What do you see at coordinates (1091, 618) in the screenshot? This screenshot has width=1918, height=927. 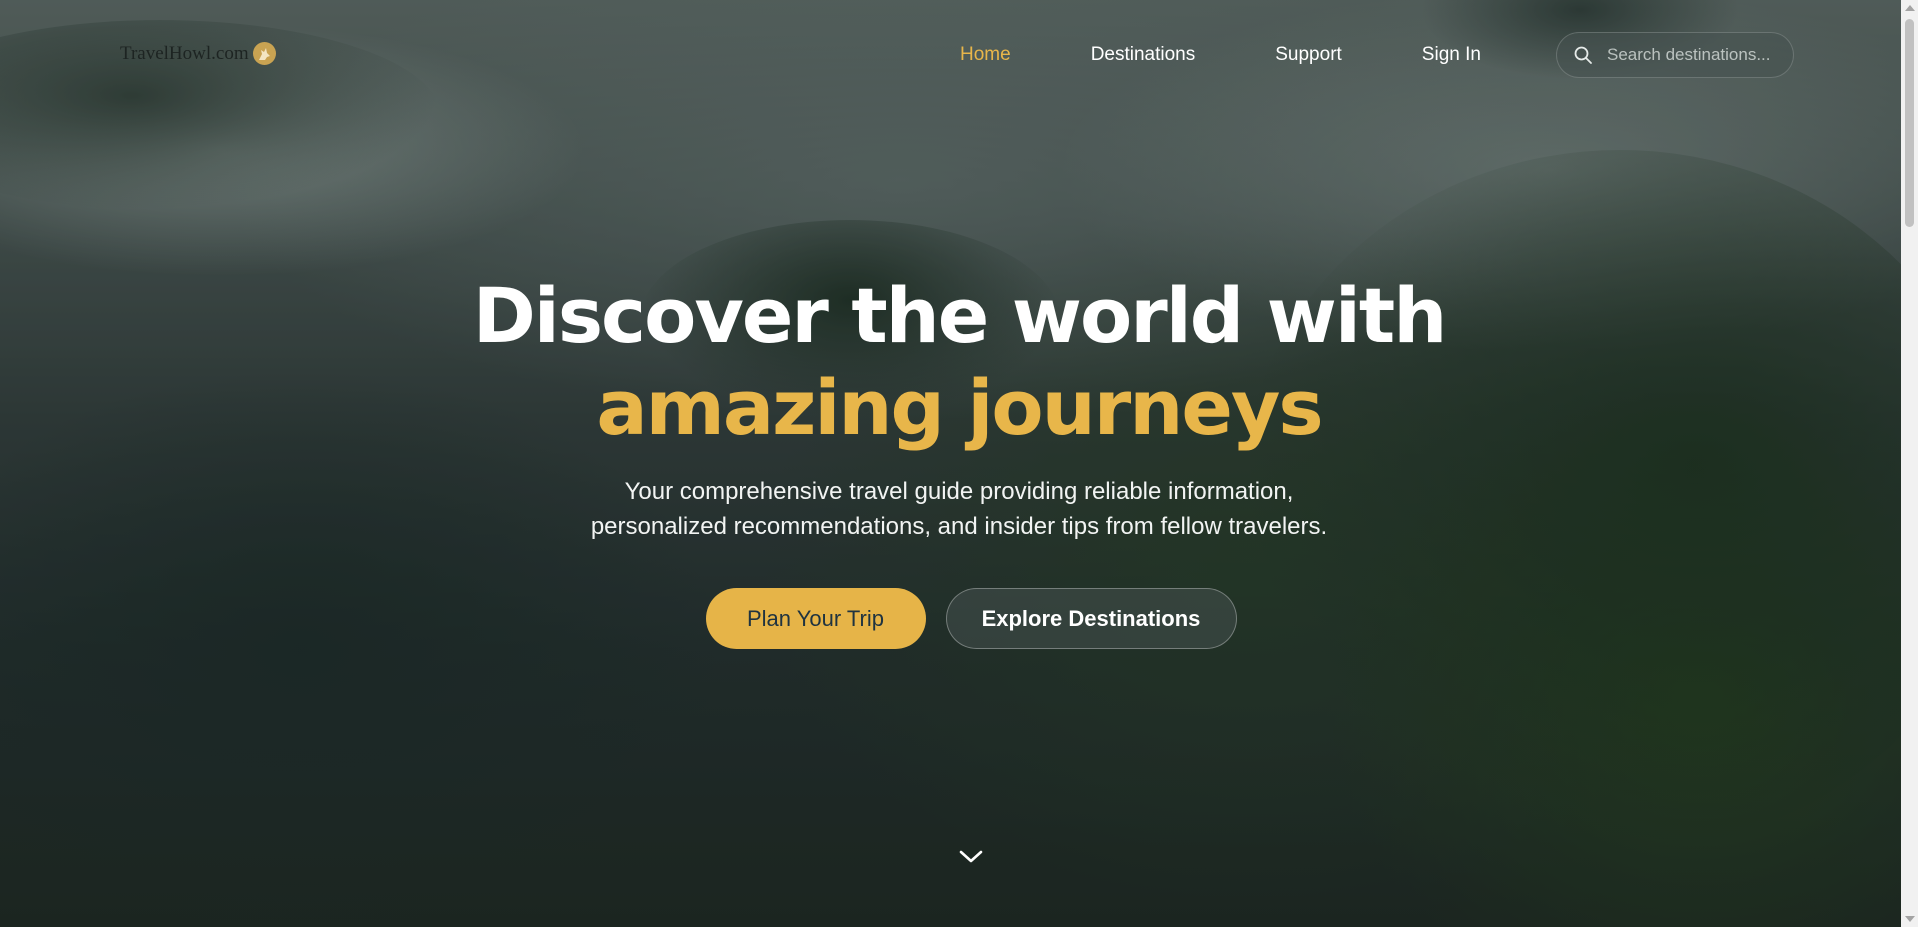 I see `explore-destinations-button: Explore Destinations` at bounding box center [1091, 618].